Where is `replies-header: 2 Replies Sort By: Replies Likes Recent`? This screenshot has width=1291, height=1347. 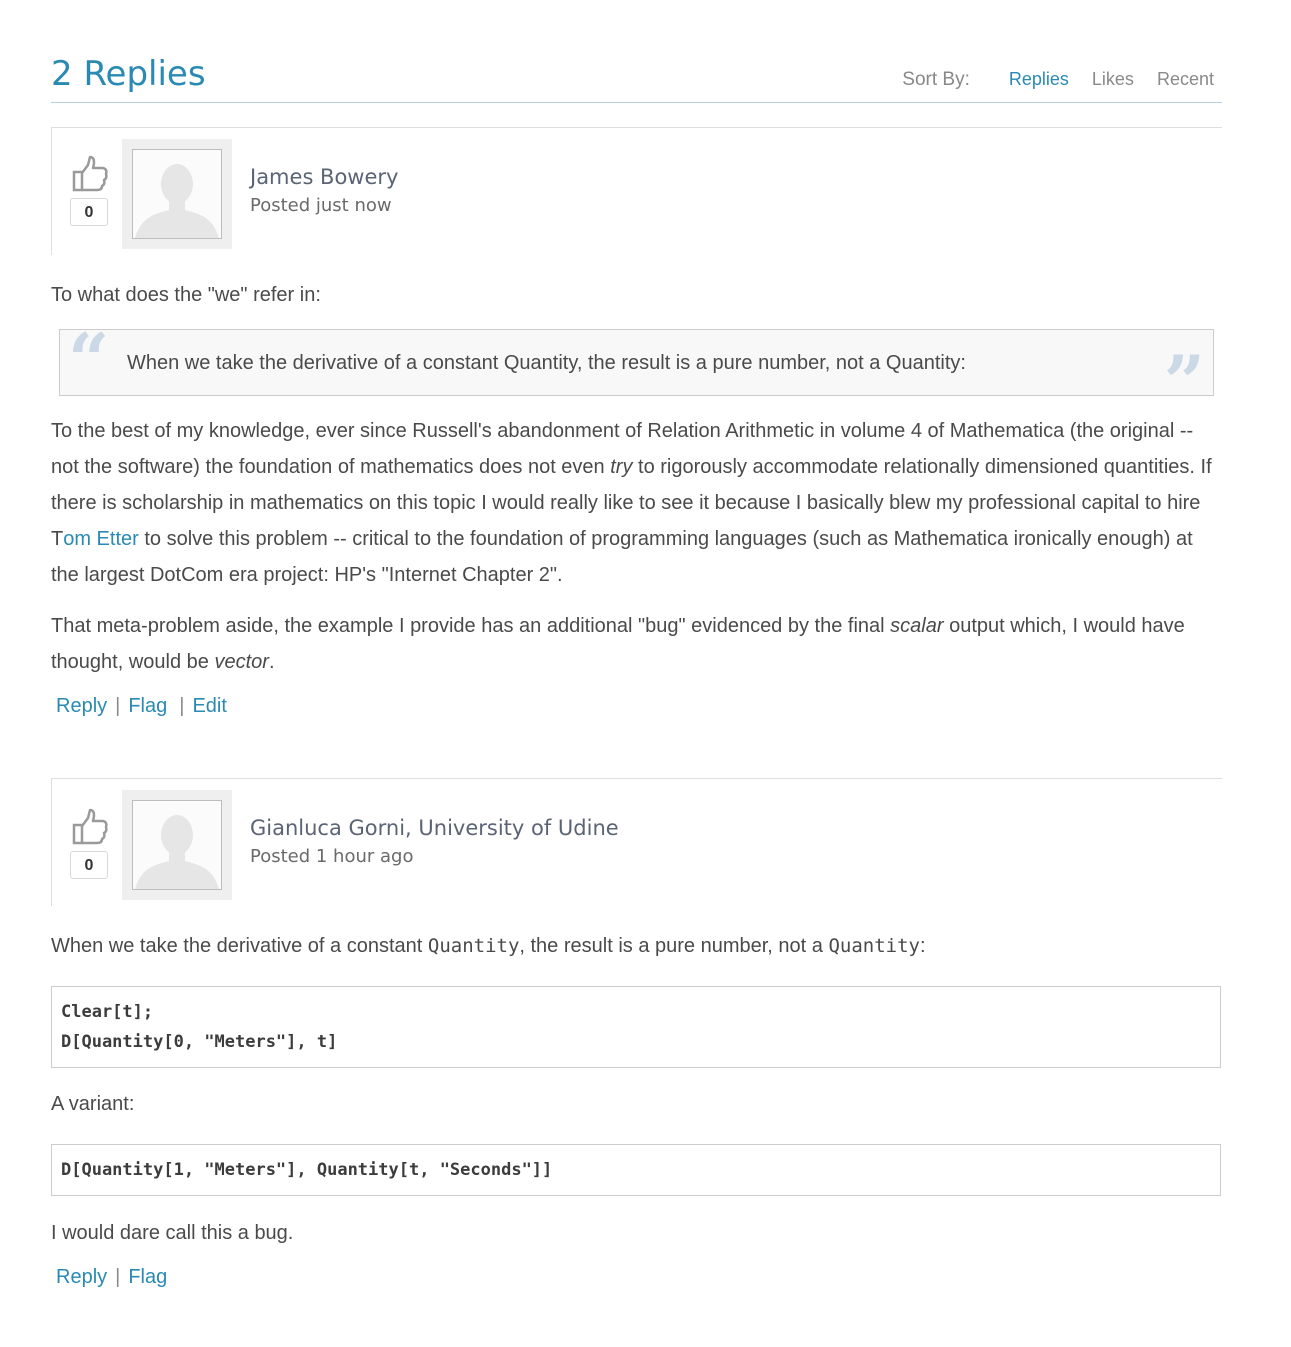 replies-header: 2 Replies Sort By: Replies Likes Recent is located at coordinates (636, 77).